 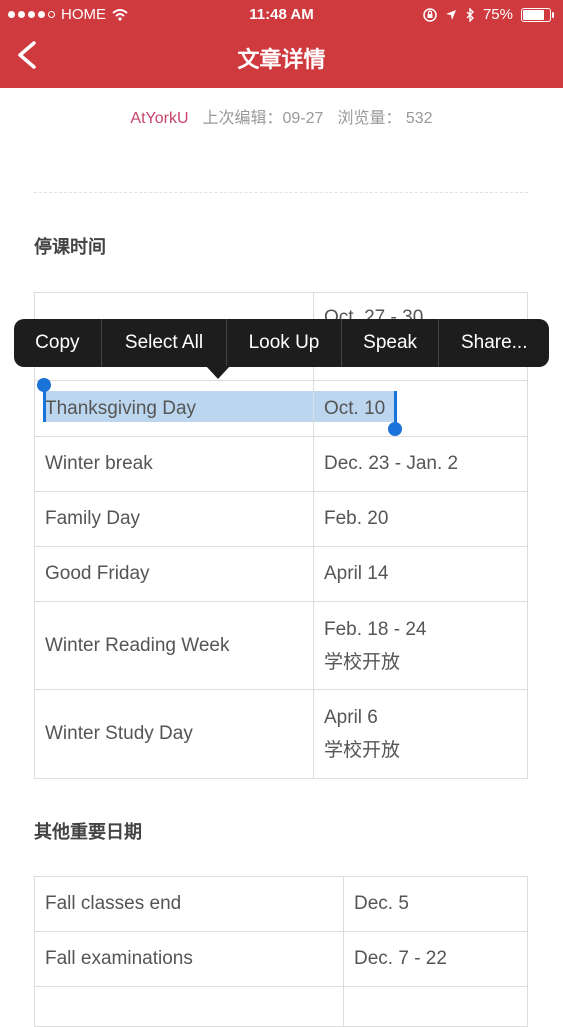 I want to click on divider, so click(x=281, y=192).